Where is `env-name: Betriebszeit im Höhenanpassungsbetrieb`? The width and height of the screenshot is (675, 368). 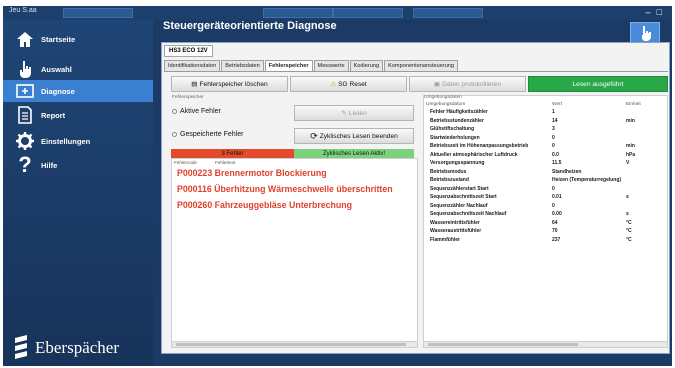
env-name: Betriebszeit im Höhenanpassungsbetrieb is located at coordinates (479, 146).